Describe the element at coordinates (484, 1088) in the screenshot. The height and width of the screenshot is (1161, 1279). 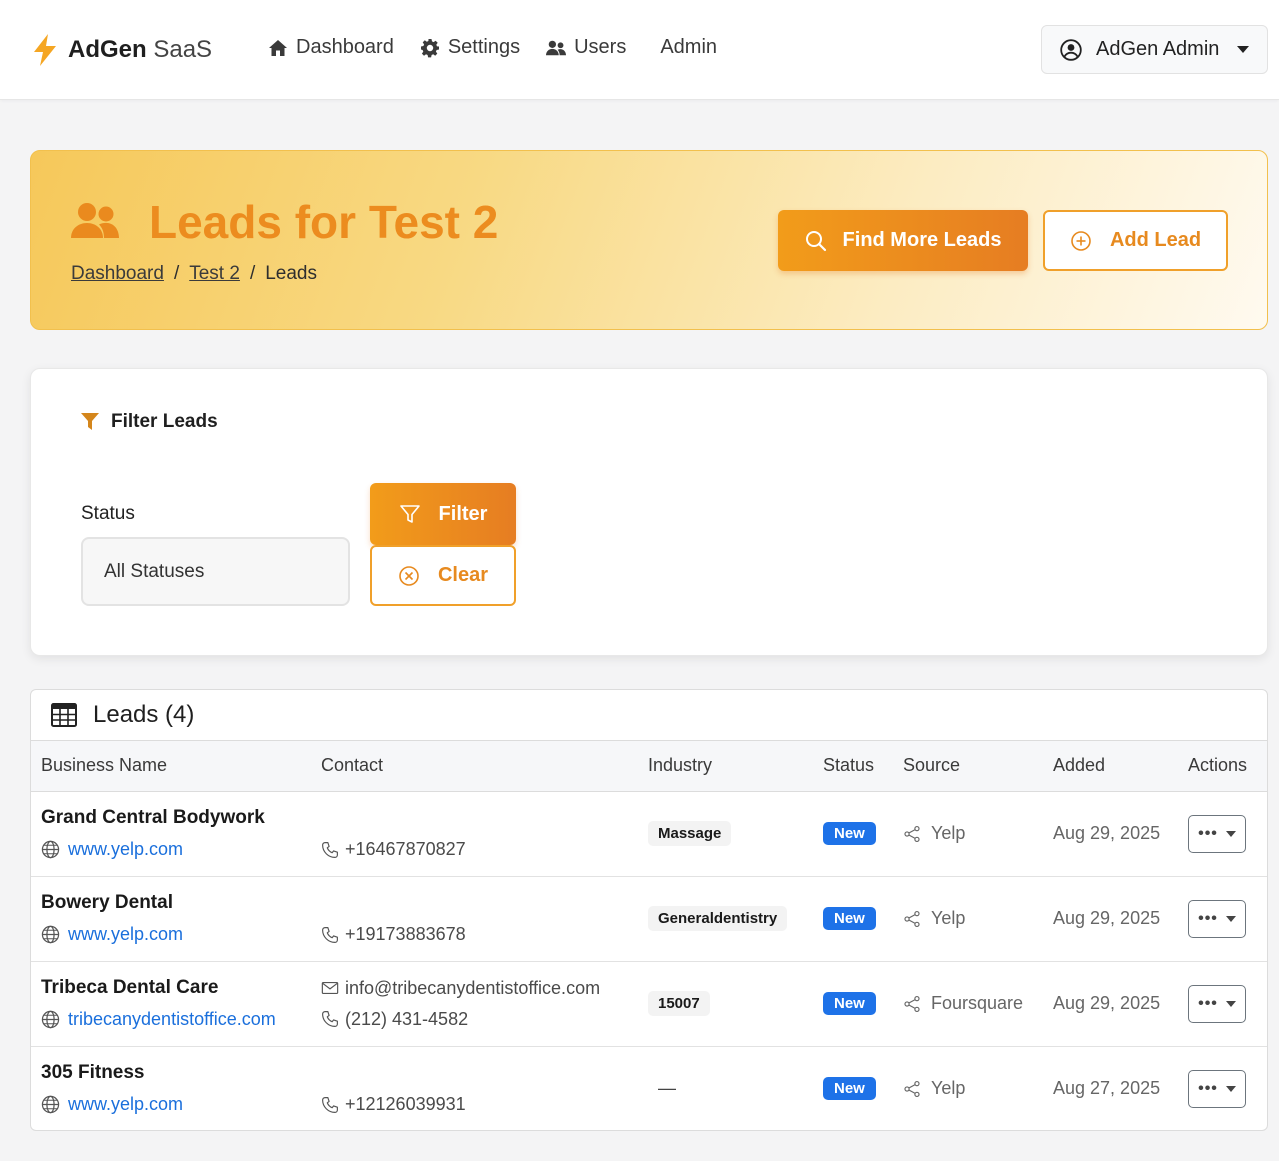
I see `contact-cell: +12126039931` at that location.